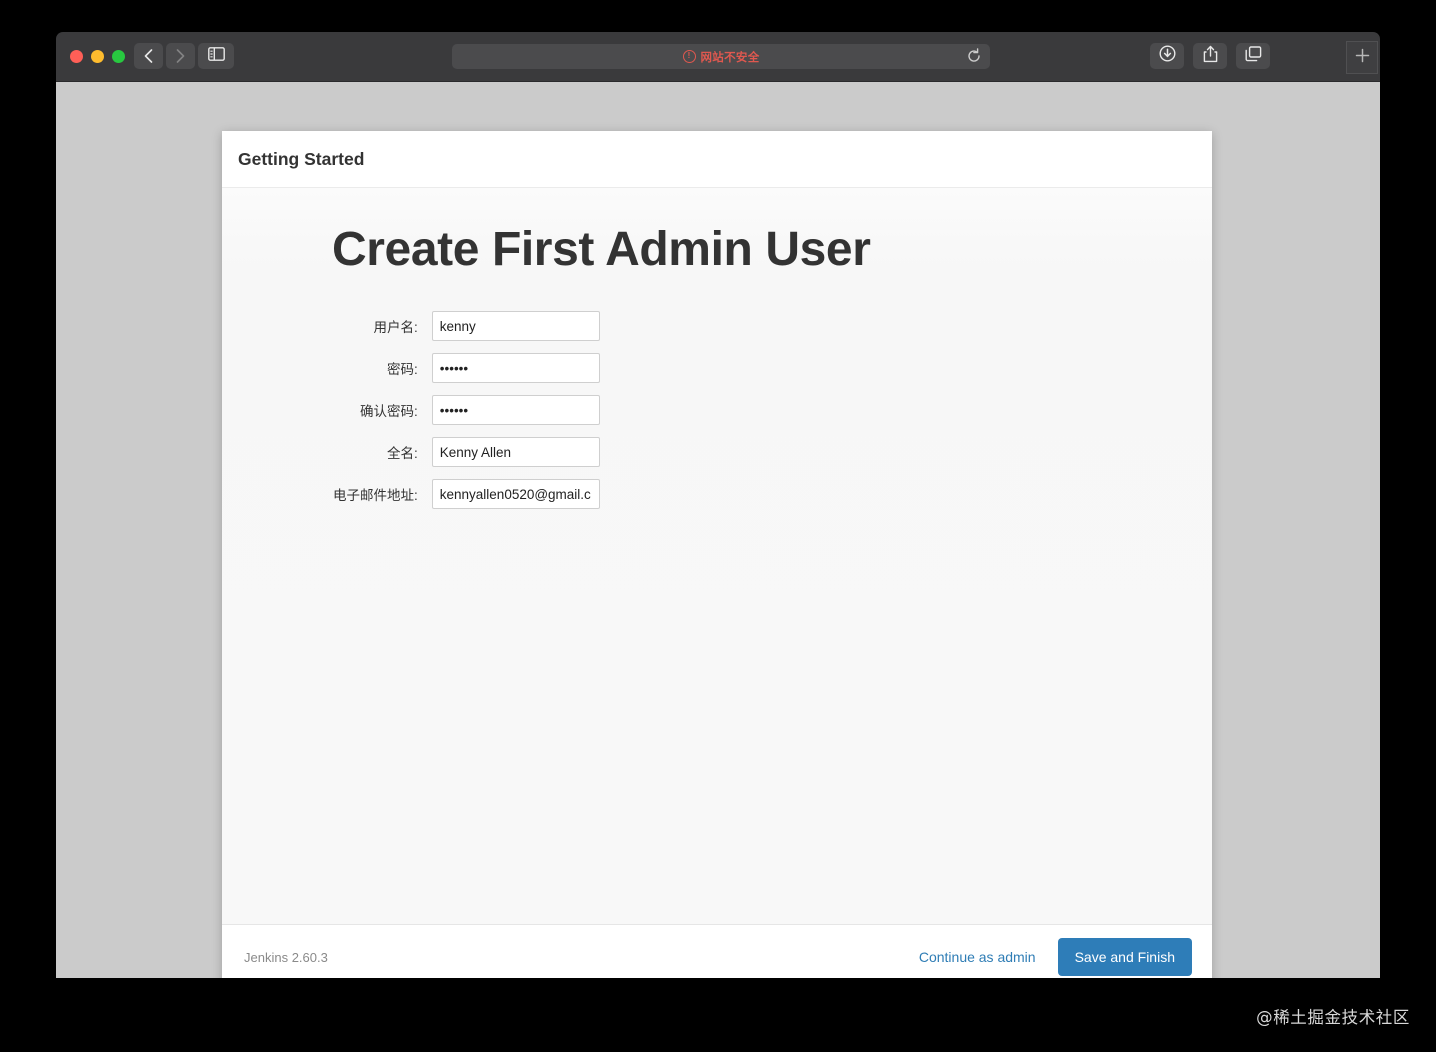  What do you see at coordinates (286, 957) in the screenshot?
I see `jenkins-version-label: Jenkins 2.60.3` at bounding box center [286, 957].